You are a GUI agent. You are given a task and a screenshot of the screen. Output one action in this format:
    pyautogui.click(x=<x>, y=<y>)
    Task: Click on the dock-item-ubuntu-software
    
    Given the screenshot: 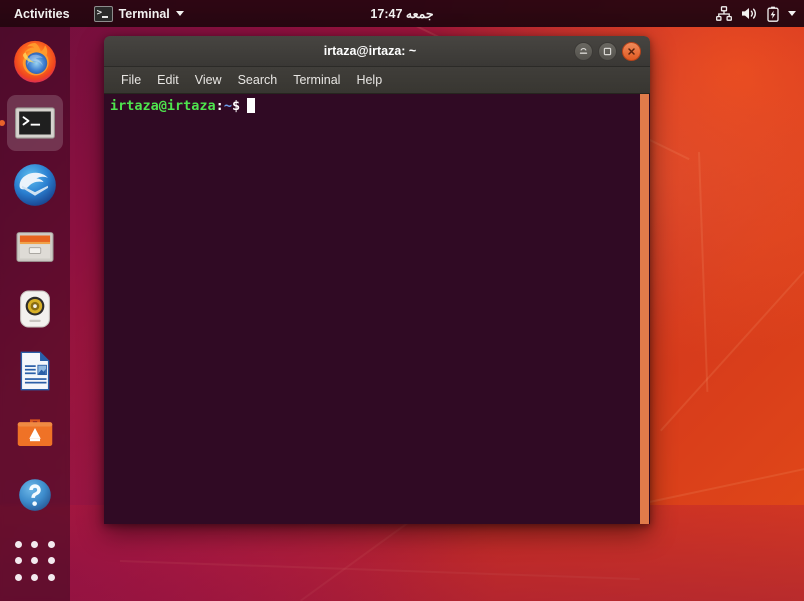 What is the action you would take?
    pyautogui.click(x=35, y=433)
    